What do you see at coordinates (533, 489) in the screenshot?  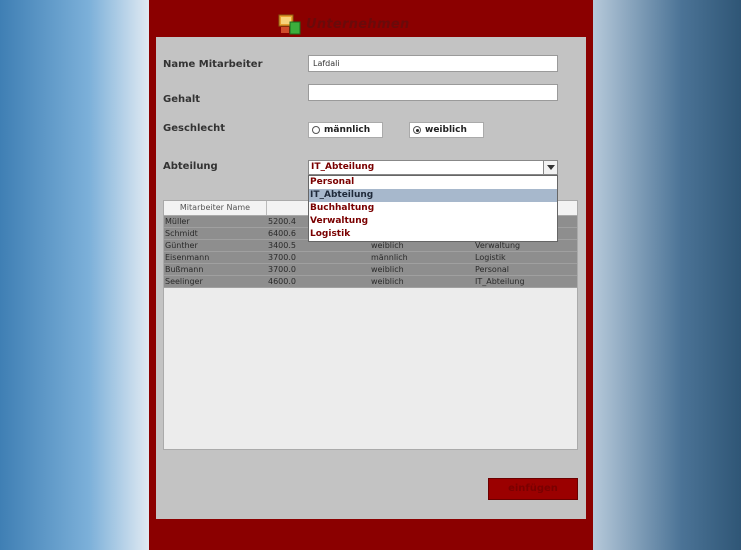 I see `add-employee-button: einfügen` at bounding box center [533, 489].